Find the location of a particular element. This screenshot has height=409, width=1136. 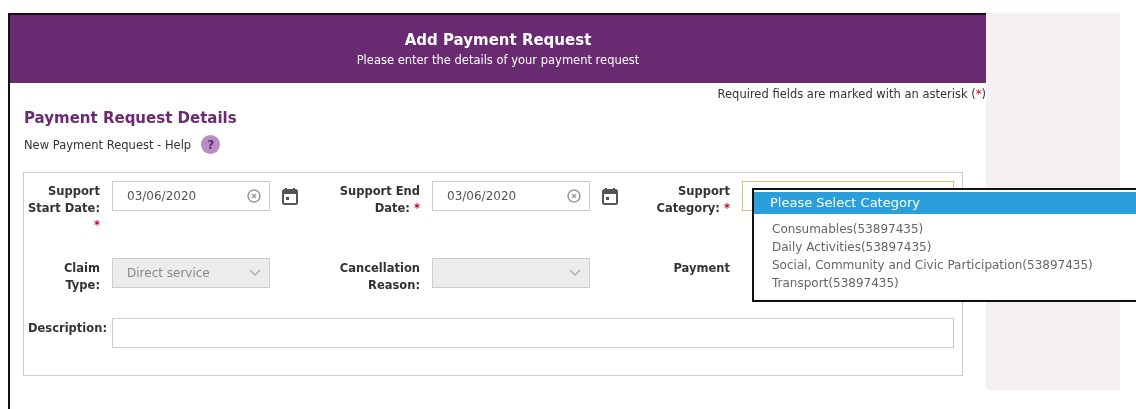

page-subtitle: Please enter the details of your payment request is located at coordinates (498, 60).